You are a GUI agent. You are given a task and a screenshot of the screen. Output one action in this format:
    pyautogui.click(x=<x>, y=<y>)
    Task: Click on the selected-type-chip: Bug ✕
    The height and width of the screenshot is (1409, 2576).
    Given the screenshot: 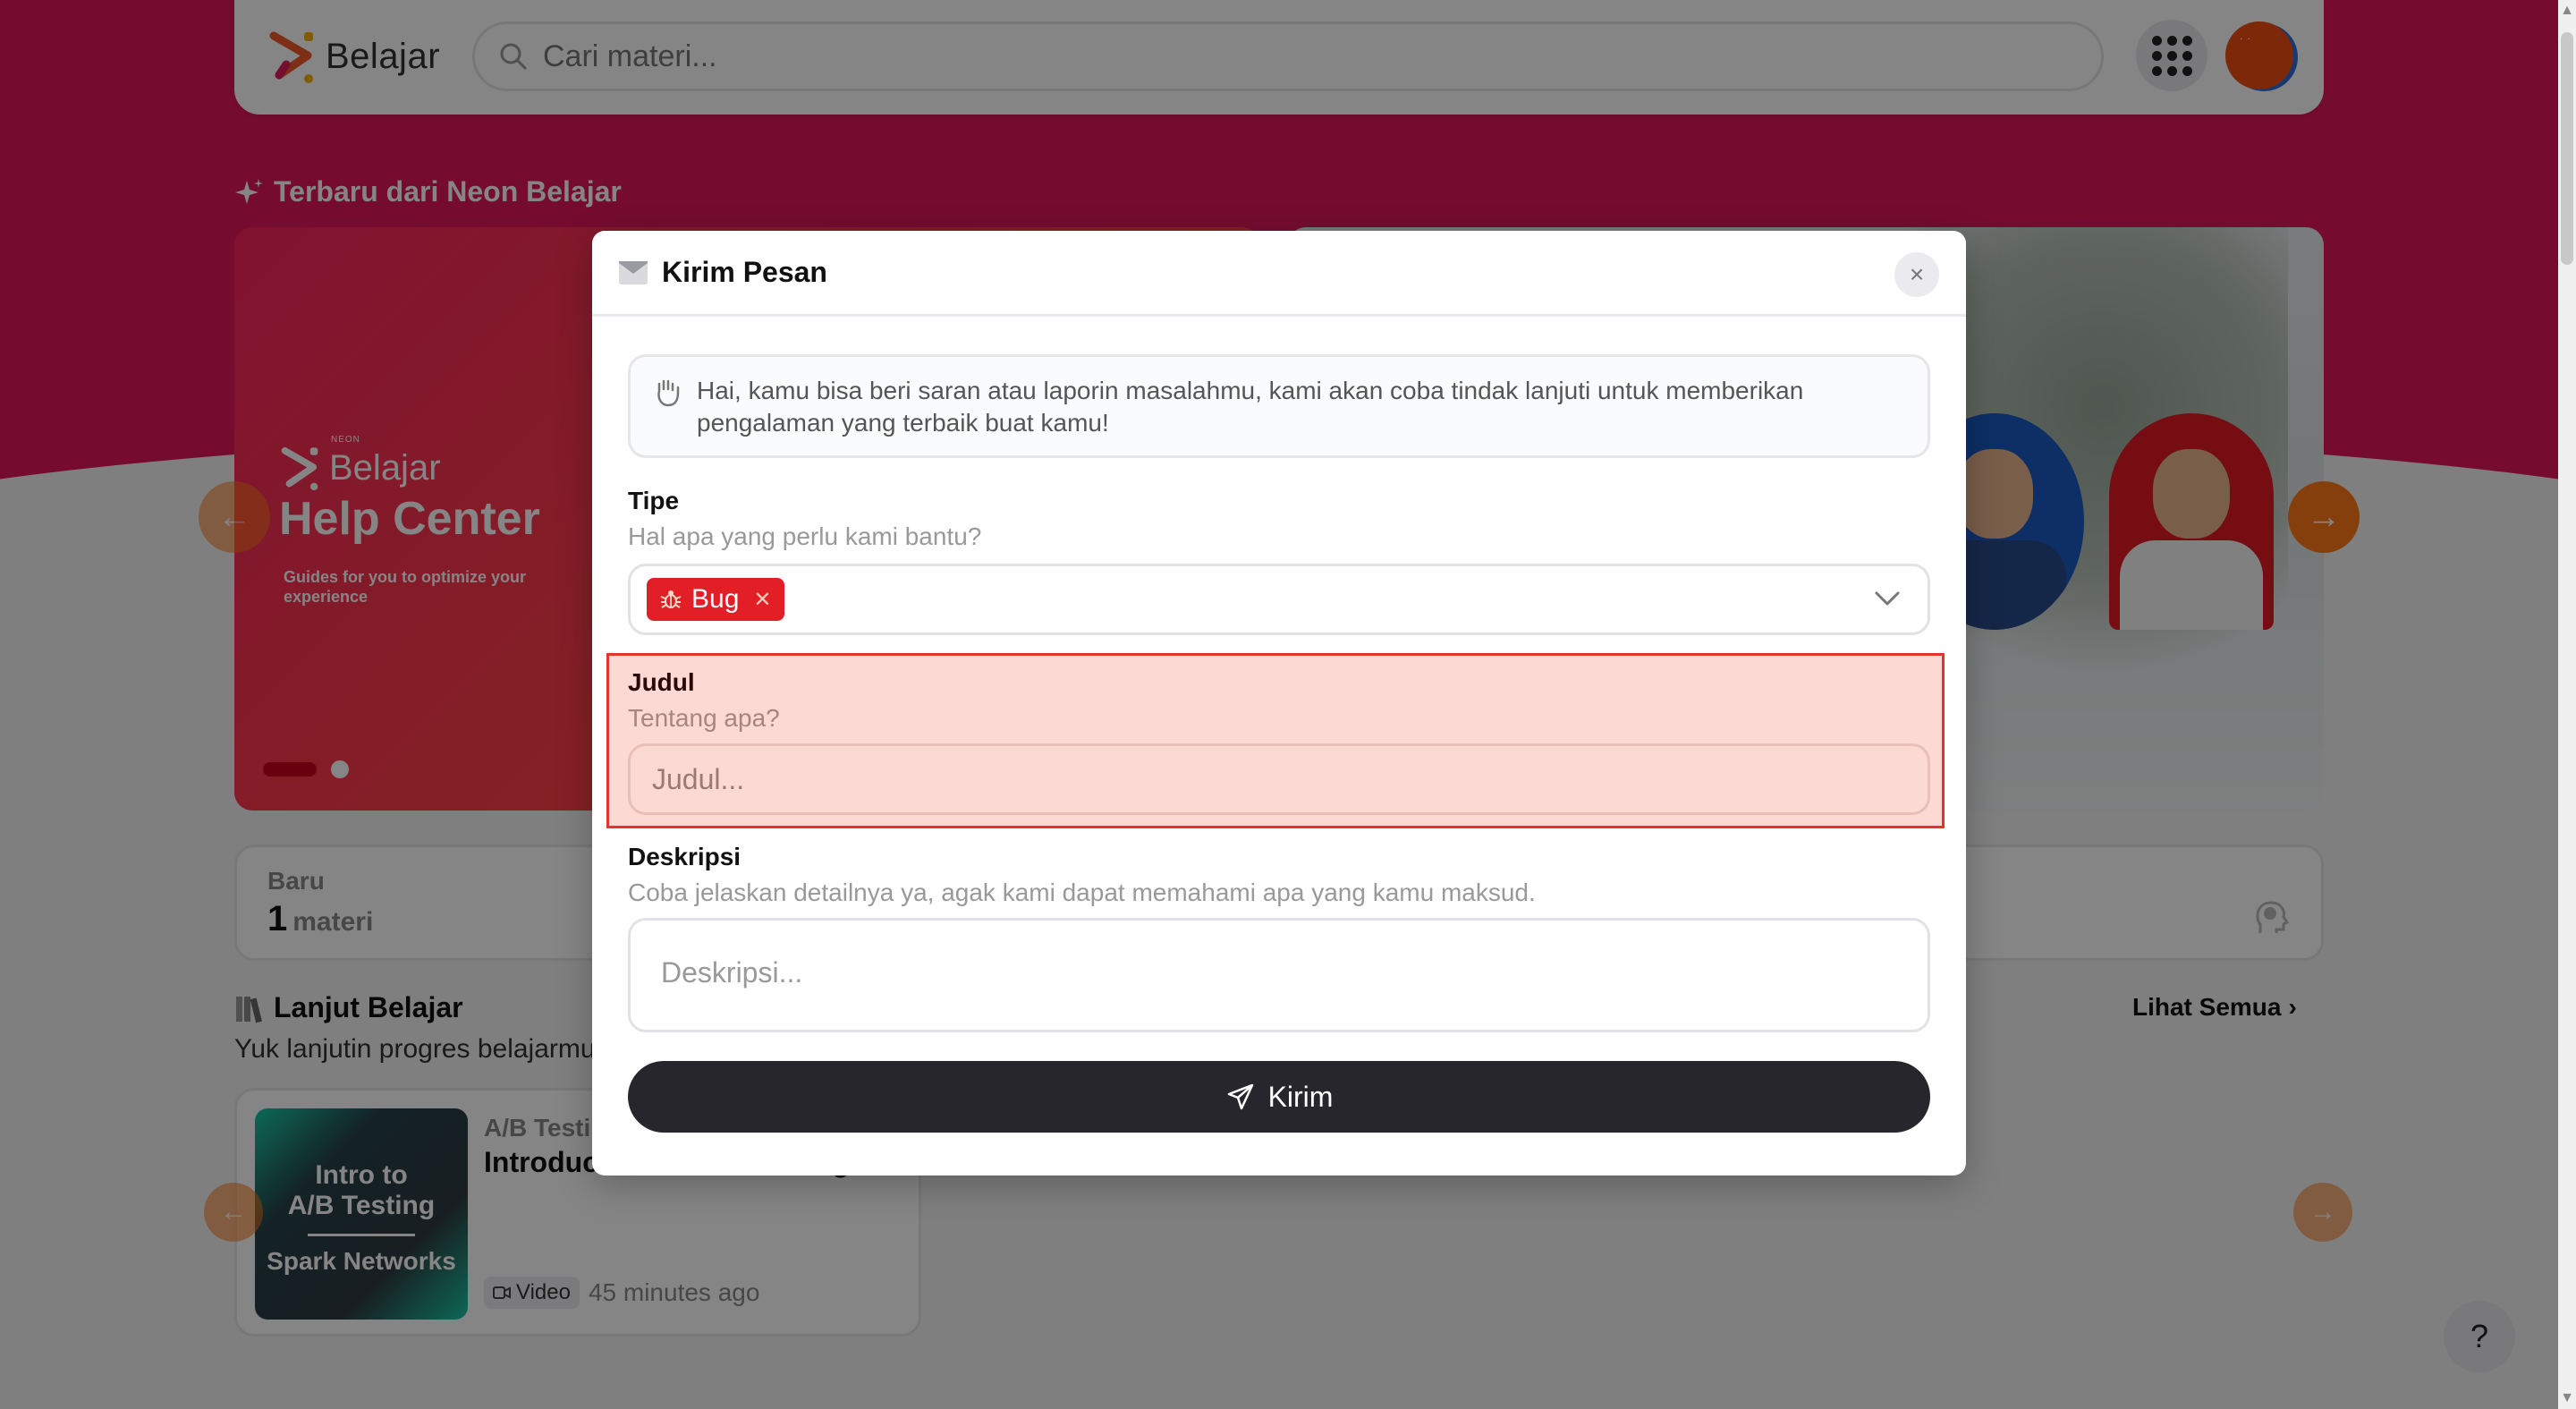 What is the action you would take?
    pyautogui.click(x=715, y=599)
    